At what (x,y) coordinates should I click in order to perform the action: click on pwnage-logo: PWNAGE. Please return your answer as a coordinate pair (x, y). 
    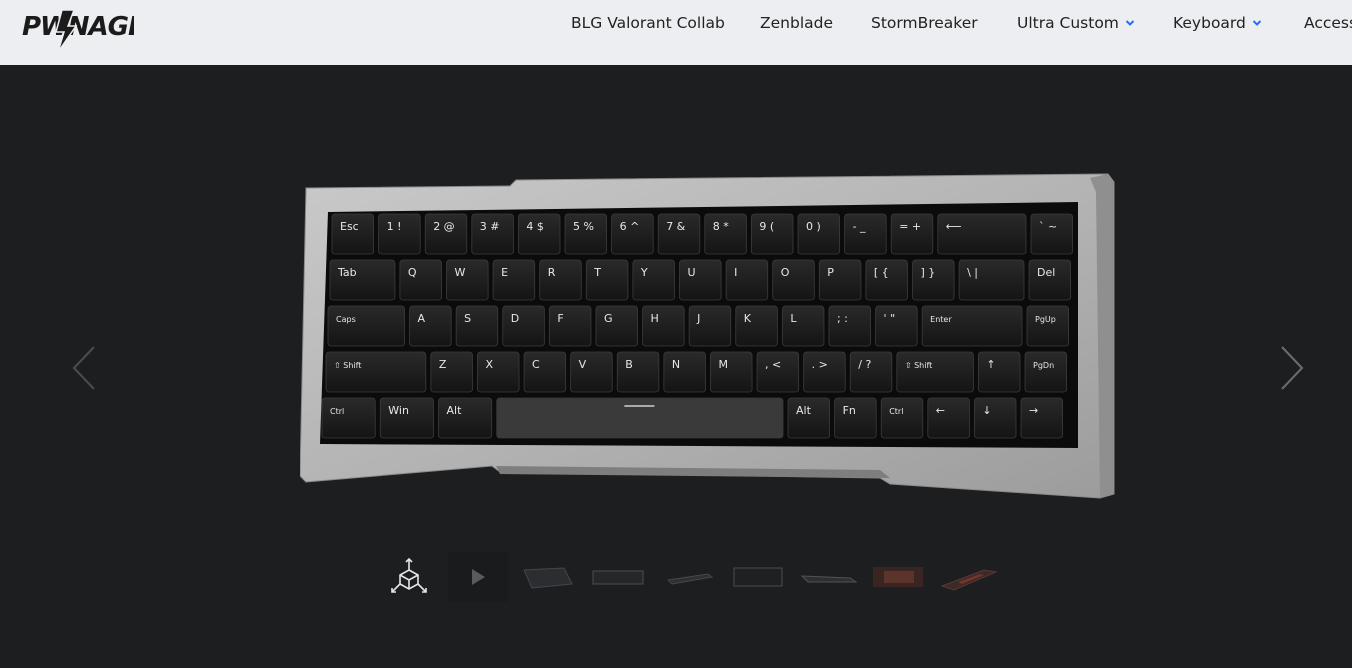
    Looking at the image, I should click on (78, 28).